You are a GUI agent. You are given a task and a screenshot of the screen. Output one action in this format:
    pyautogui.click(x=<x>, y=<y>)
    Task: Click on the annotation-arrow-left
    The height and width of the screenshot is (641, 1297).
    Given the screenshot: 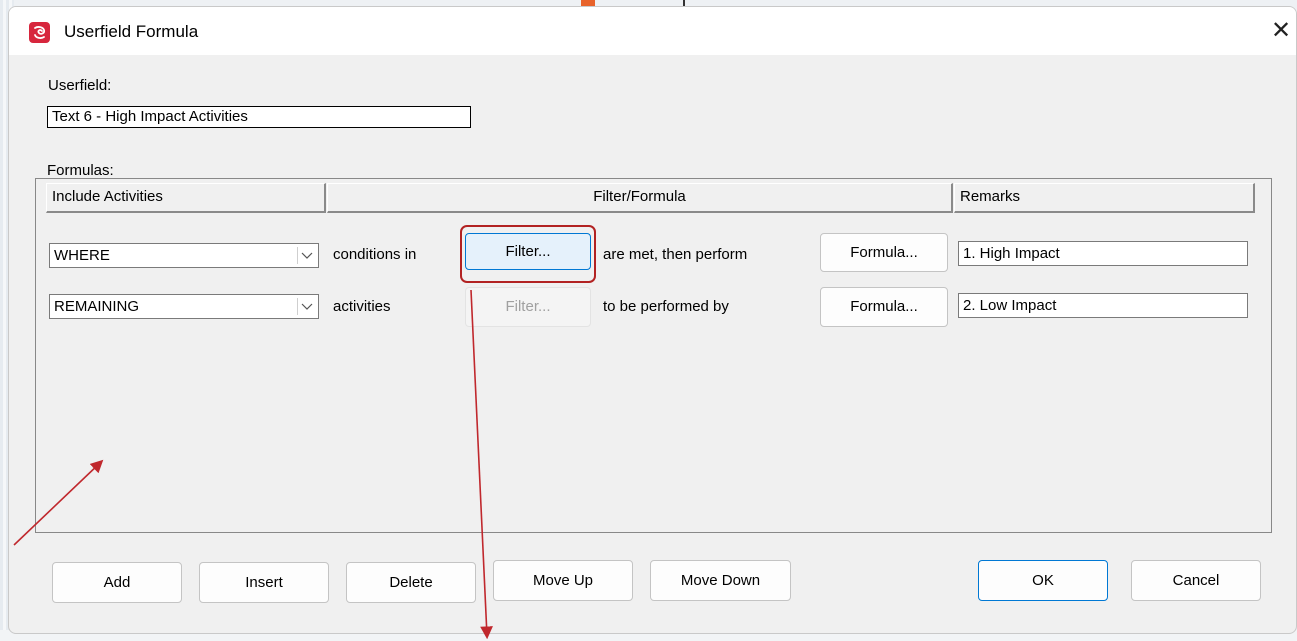 What is the action you would take?
    pyautogui.click(x=58, y=502)
    